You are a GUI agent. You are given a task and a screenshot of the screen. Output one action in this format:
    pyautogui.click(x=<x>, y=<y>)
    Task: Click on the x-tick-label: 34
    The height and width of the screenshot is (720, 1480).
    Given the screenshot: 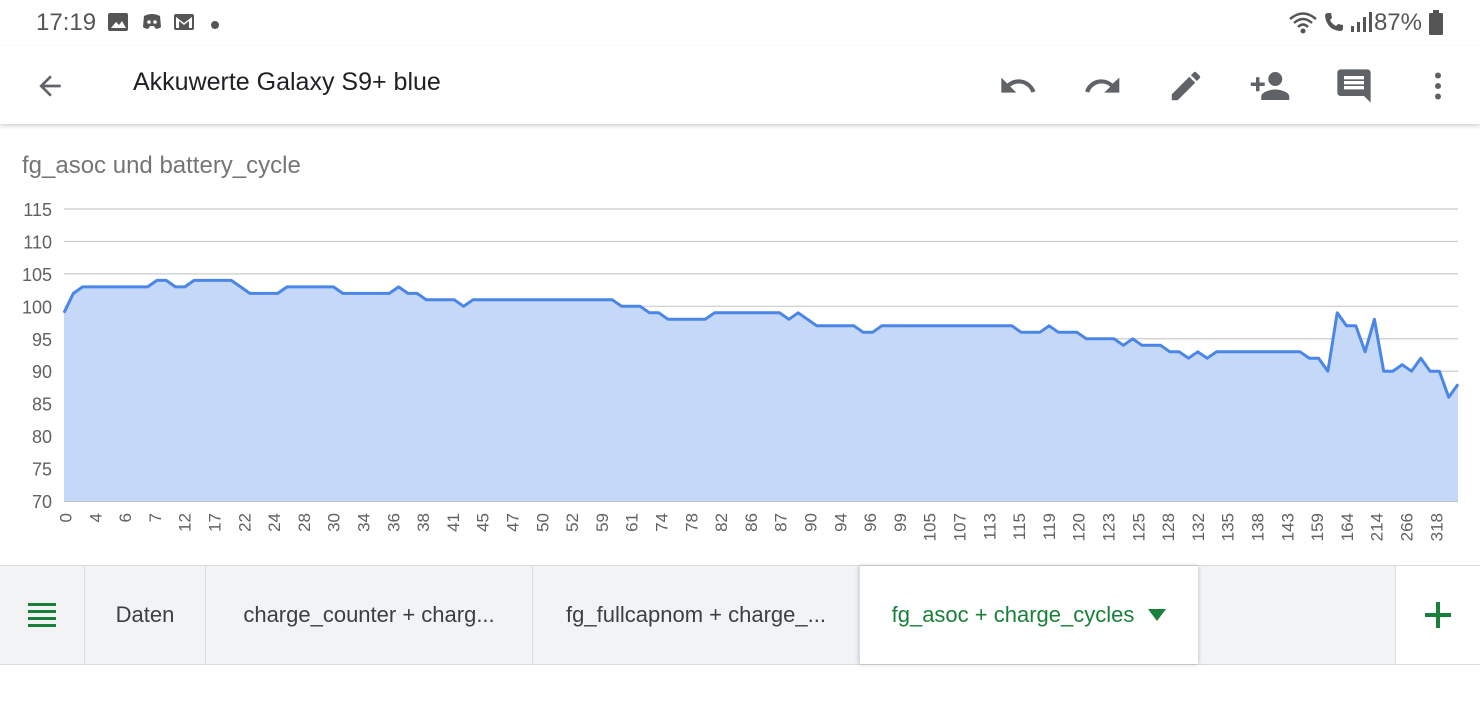 What is the action you would take?
    pyautogui.click(x=363, y=522)
    